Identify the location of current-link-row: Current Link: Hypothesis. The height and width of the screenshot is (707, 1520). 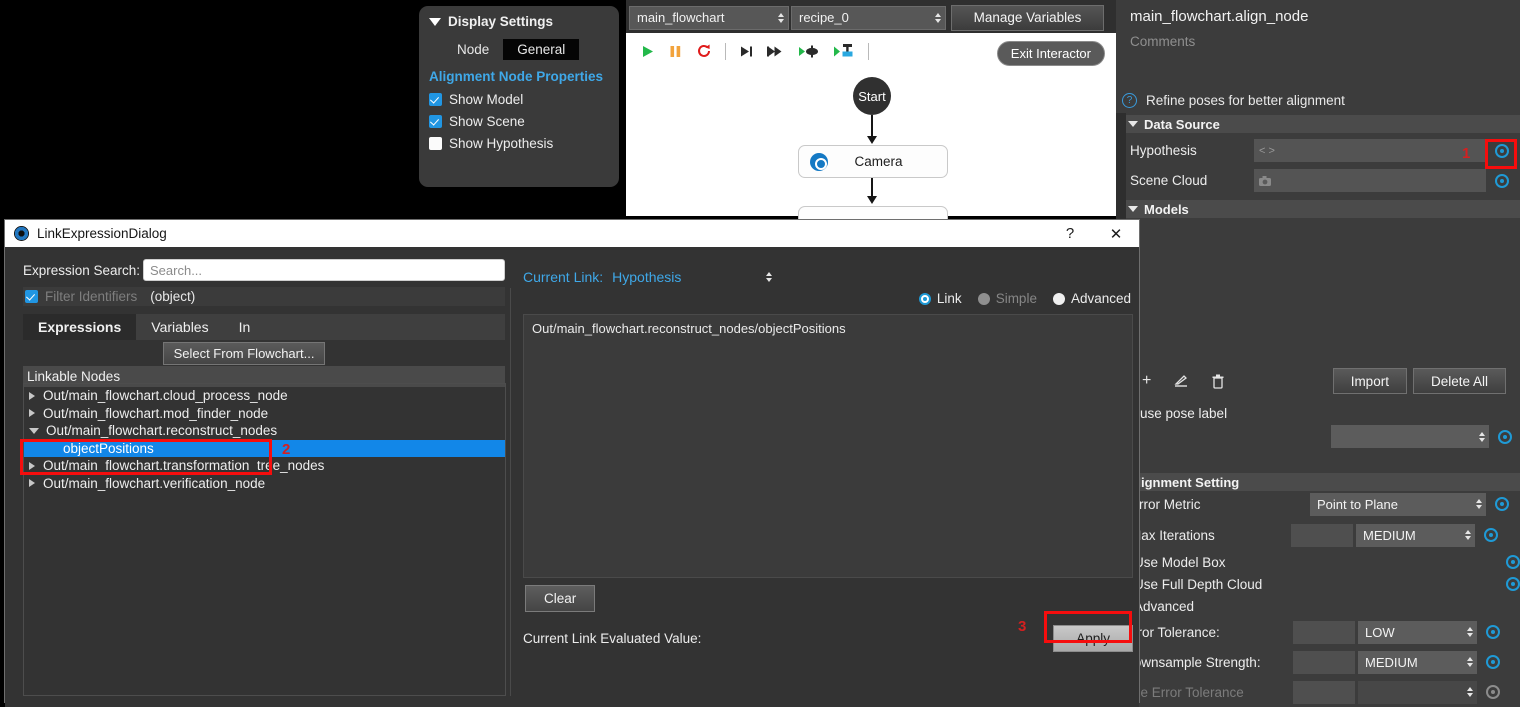
(828, 272).